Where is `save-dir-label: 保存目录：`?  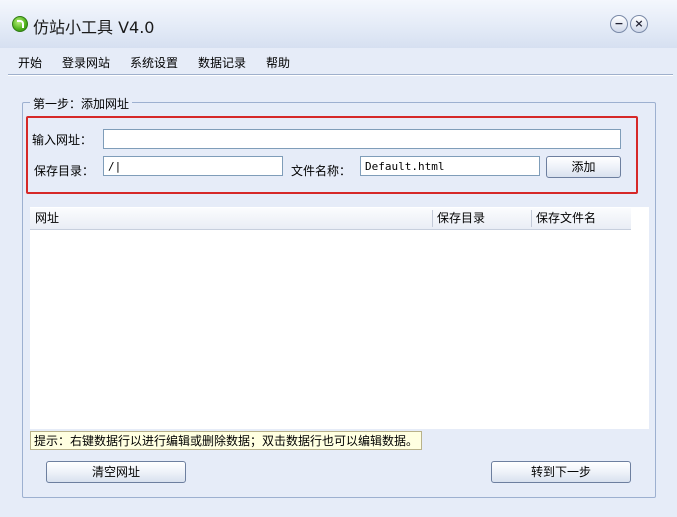
save-dir-label: 保存目录： is located at coordinates (64, 171).